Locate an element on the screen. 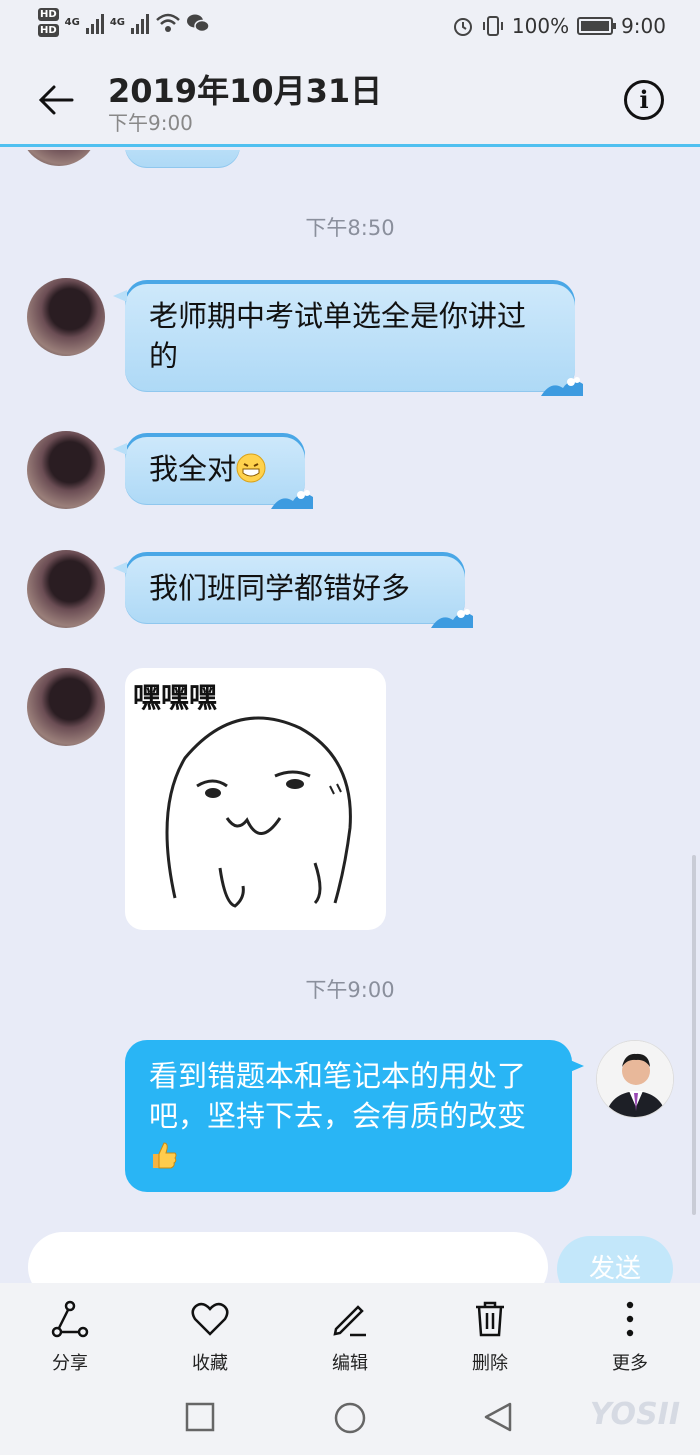 The height and width of the screenshot is (1455, 700). message-bubble: 老师期中考试单选全是你讲过的 is located at coordinates (348, 338).